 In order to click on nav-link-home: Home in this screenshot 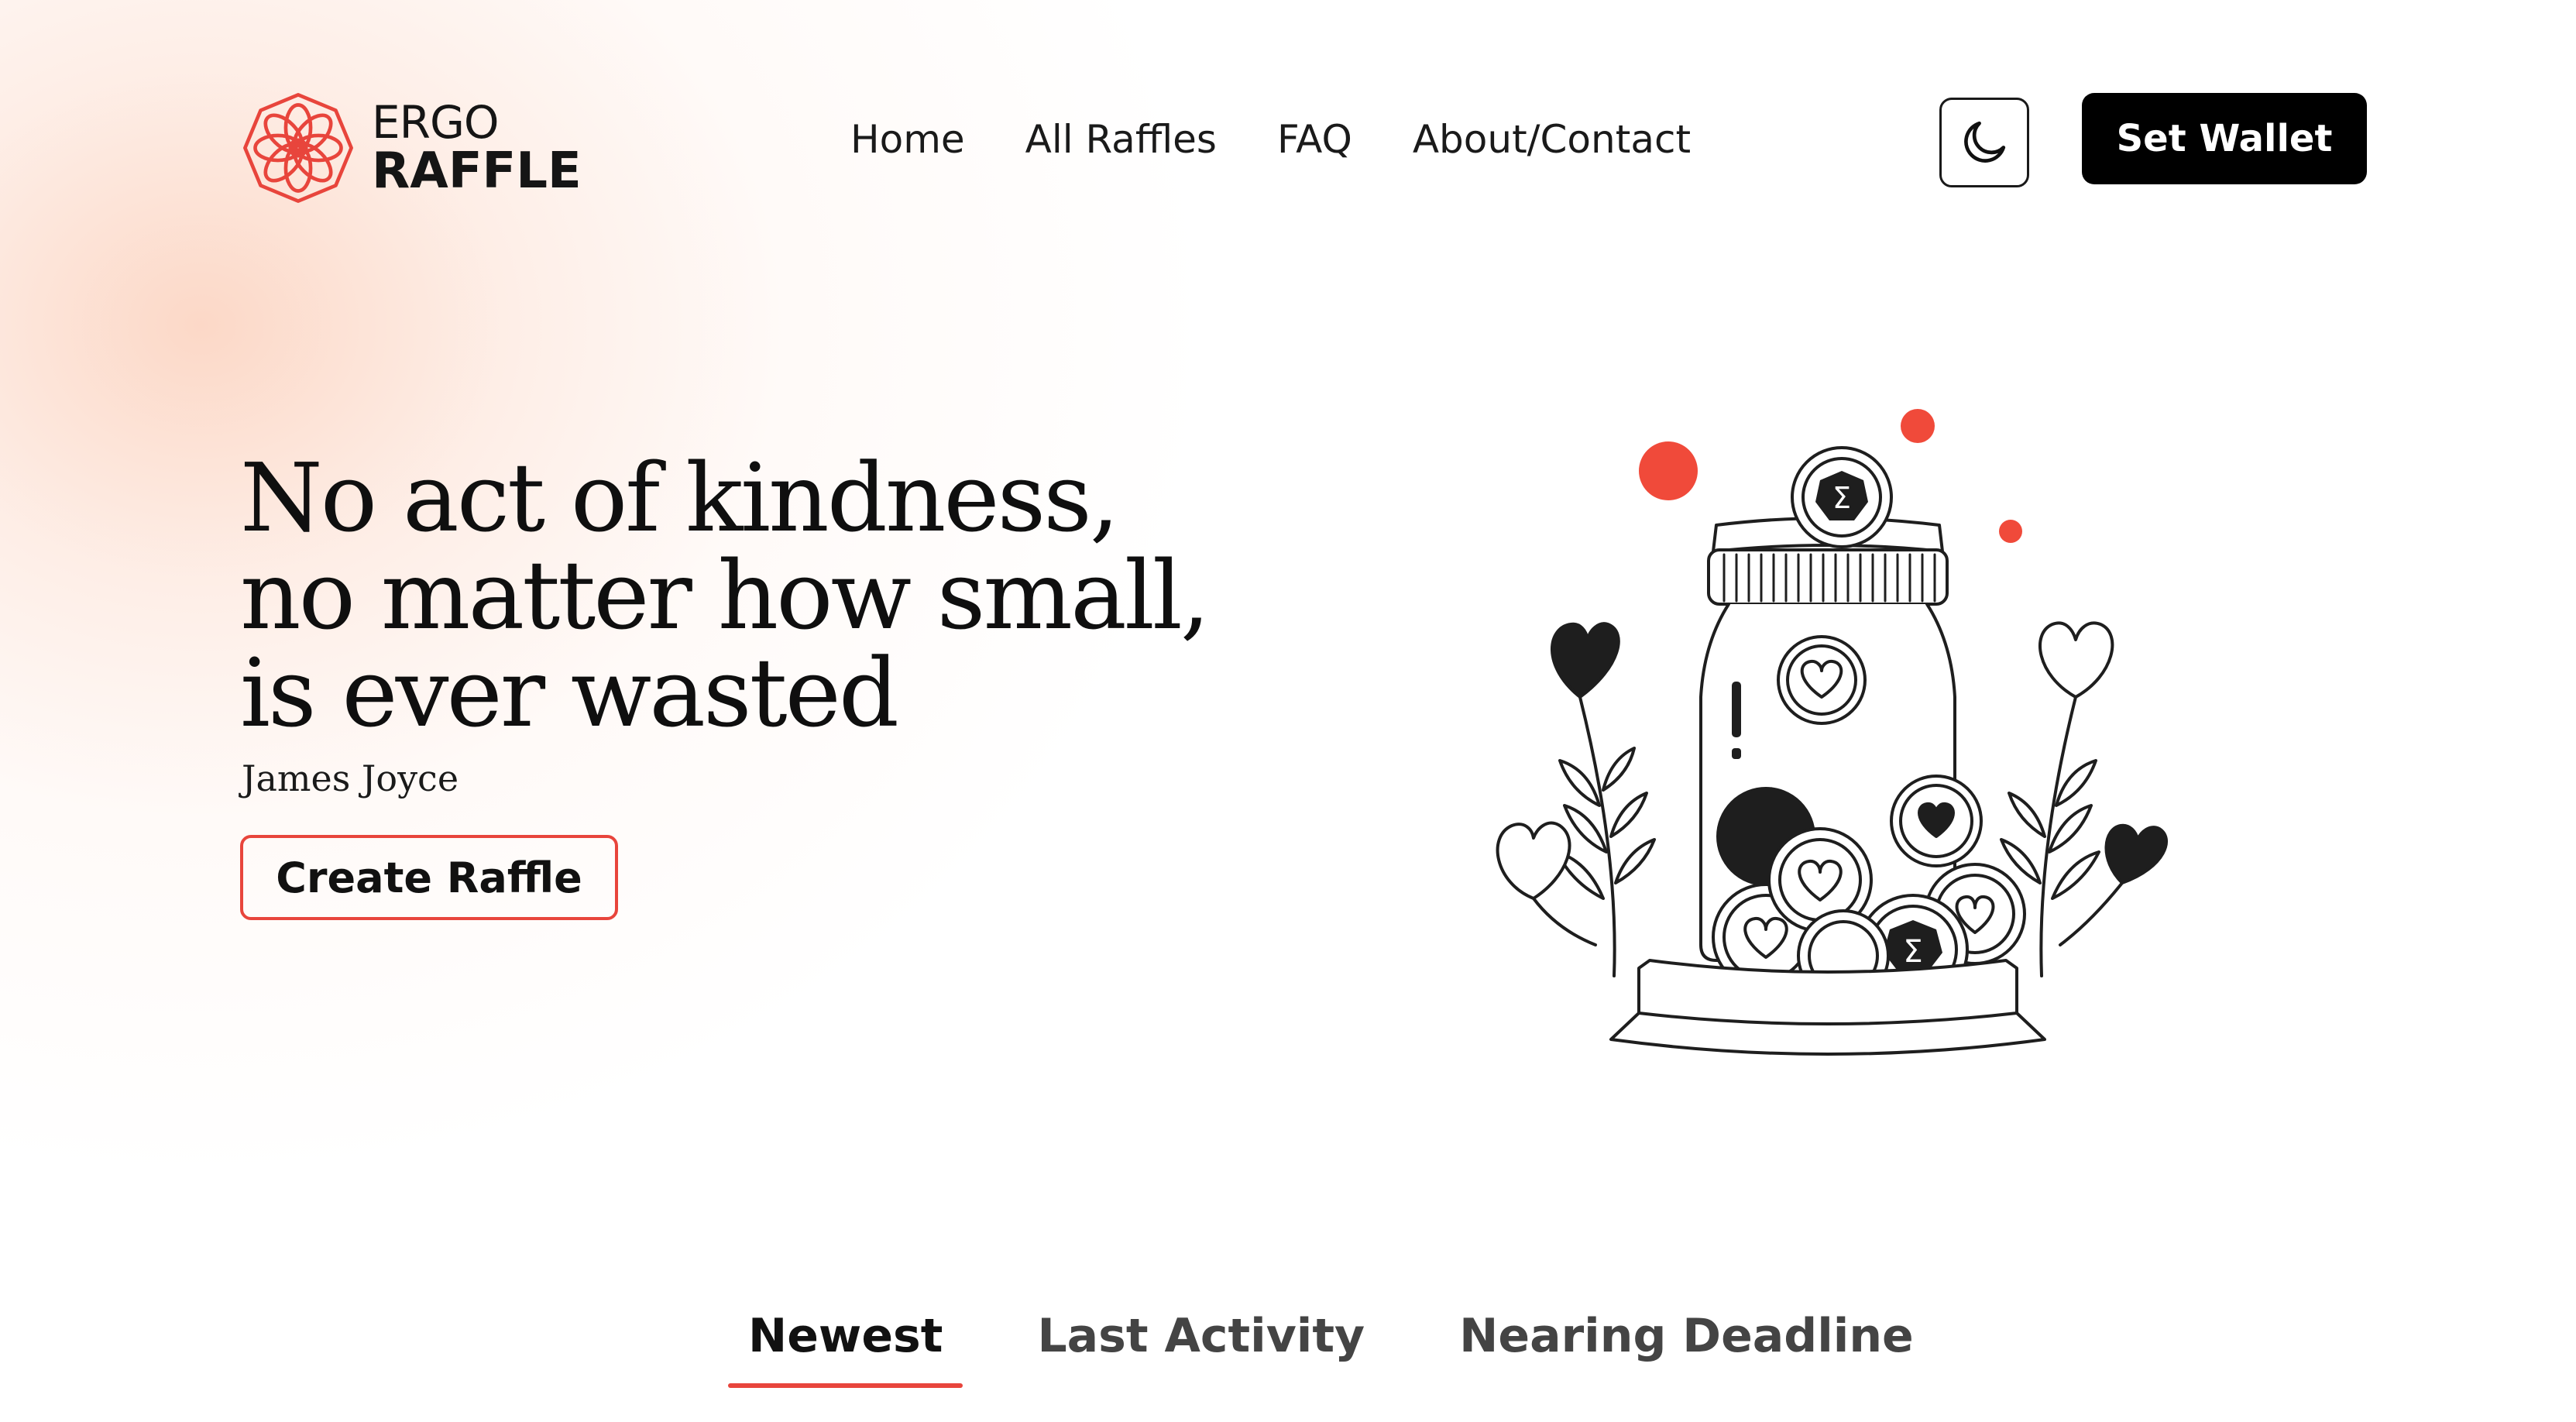, I will do `click(908, 139)`.